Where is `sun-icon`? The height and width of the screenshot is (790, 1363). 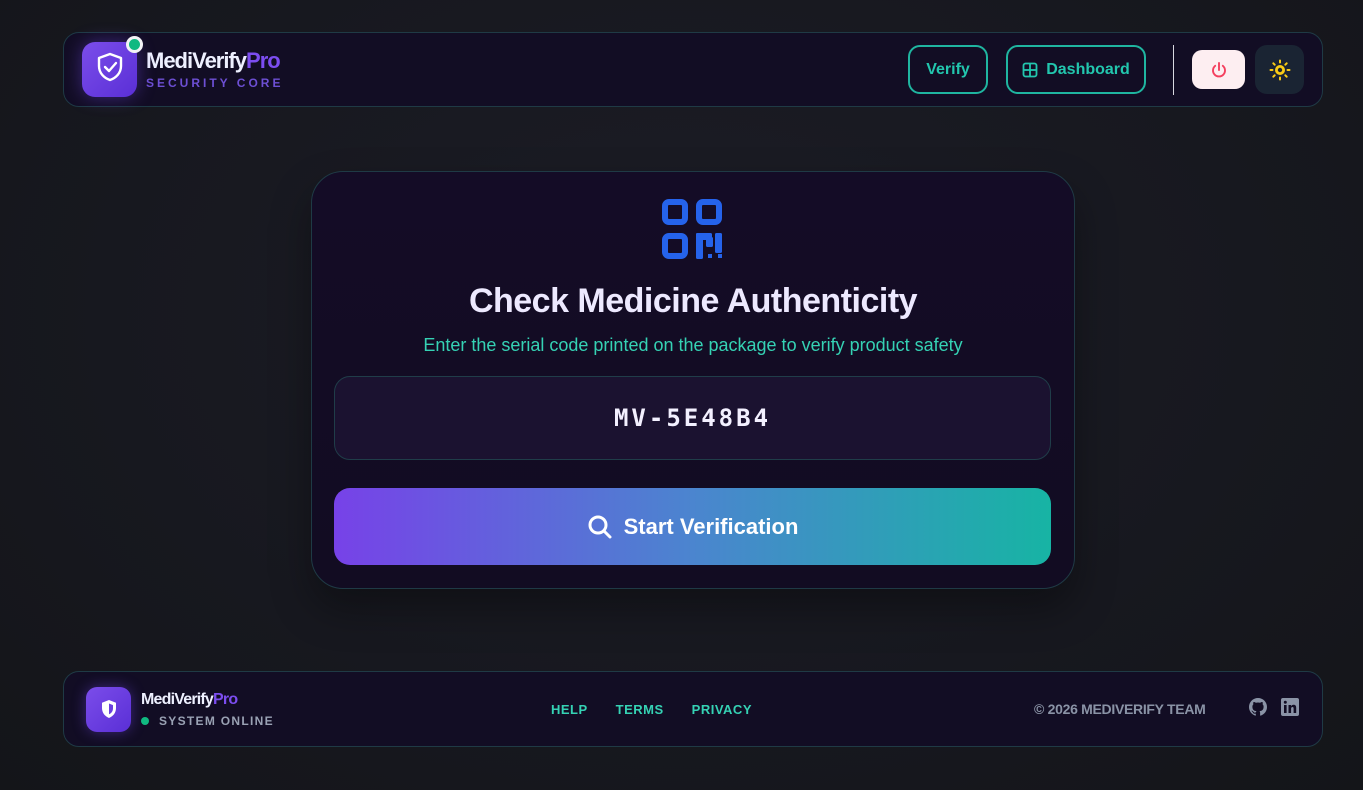 sun-icon is located at coordinates (1280, 70).